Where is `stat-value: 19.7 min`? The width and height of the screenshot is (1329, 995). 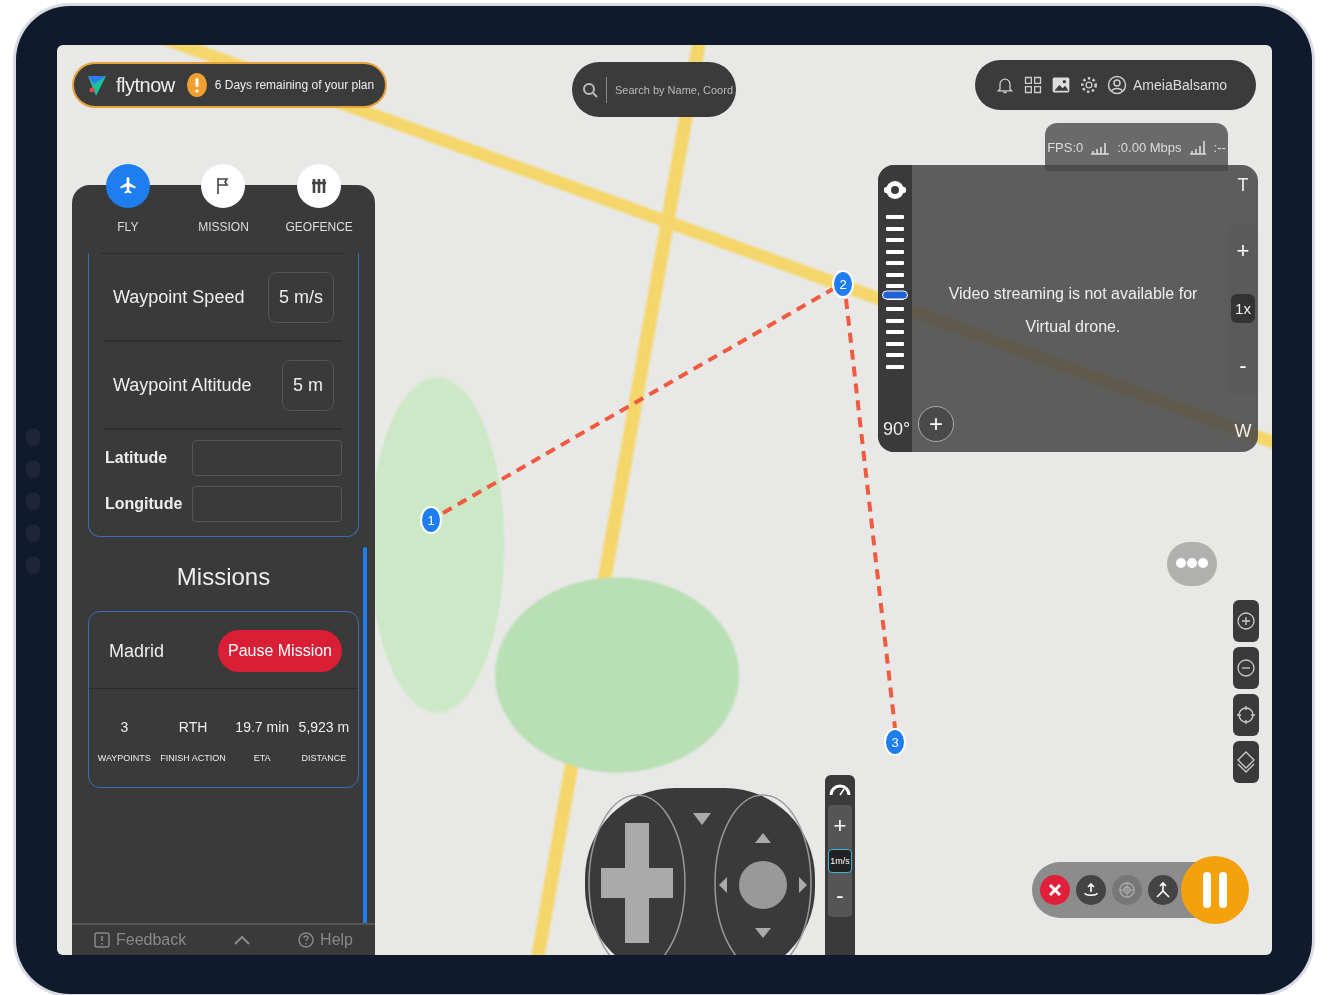 stat-value: 19.7 min is located at coordinates (262, 727).